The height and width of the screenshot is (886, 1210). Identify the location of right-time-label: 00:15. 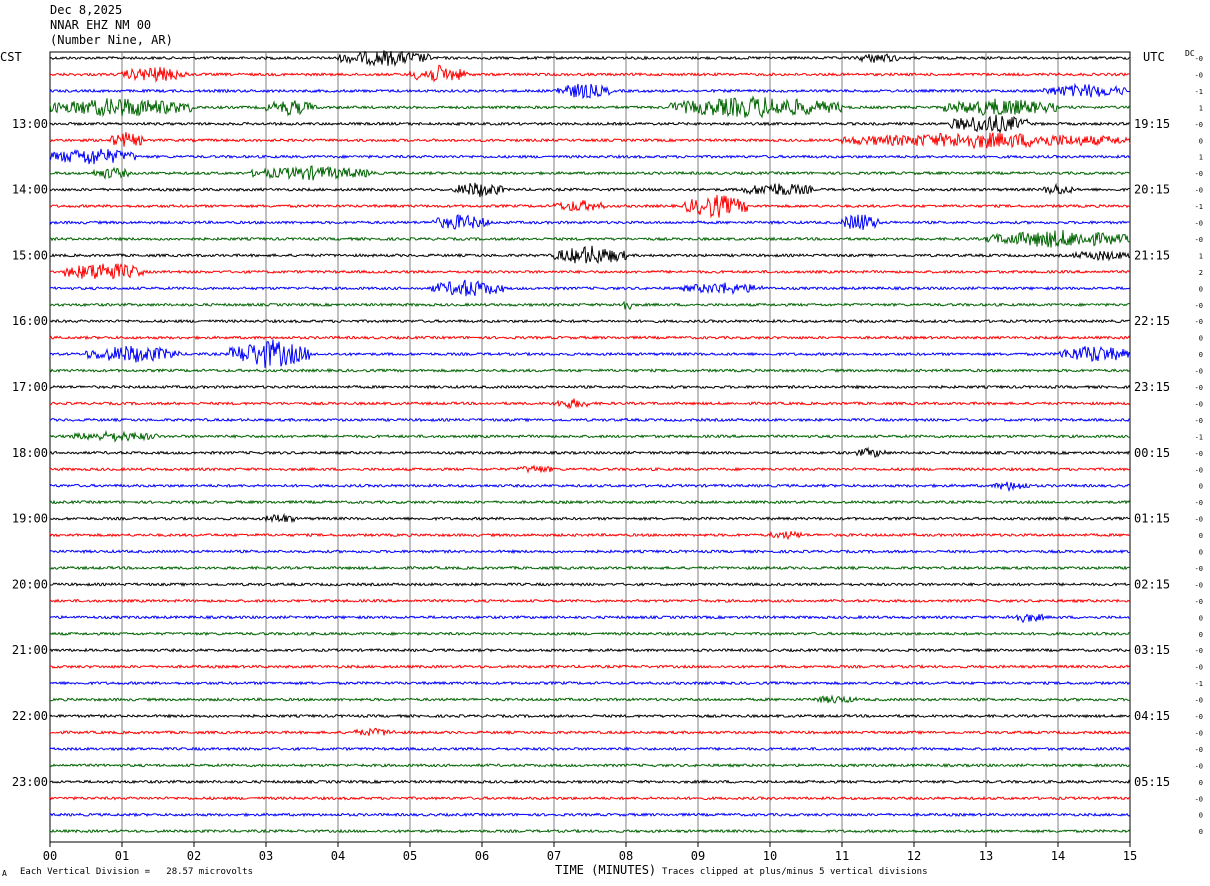
(1152, 453).